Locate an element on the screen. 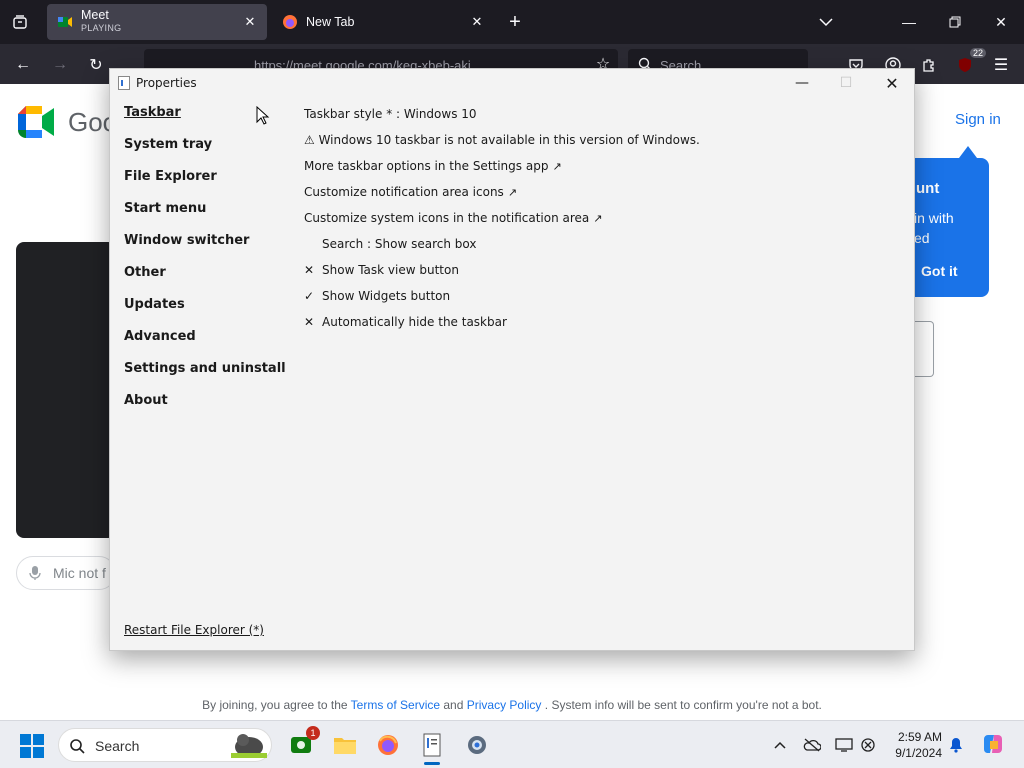 This screenshot has width=1024, height=768. mic-icon is located at coordinates (35, 573).